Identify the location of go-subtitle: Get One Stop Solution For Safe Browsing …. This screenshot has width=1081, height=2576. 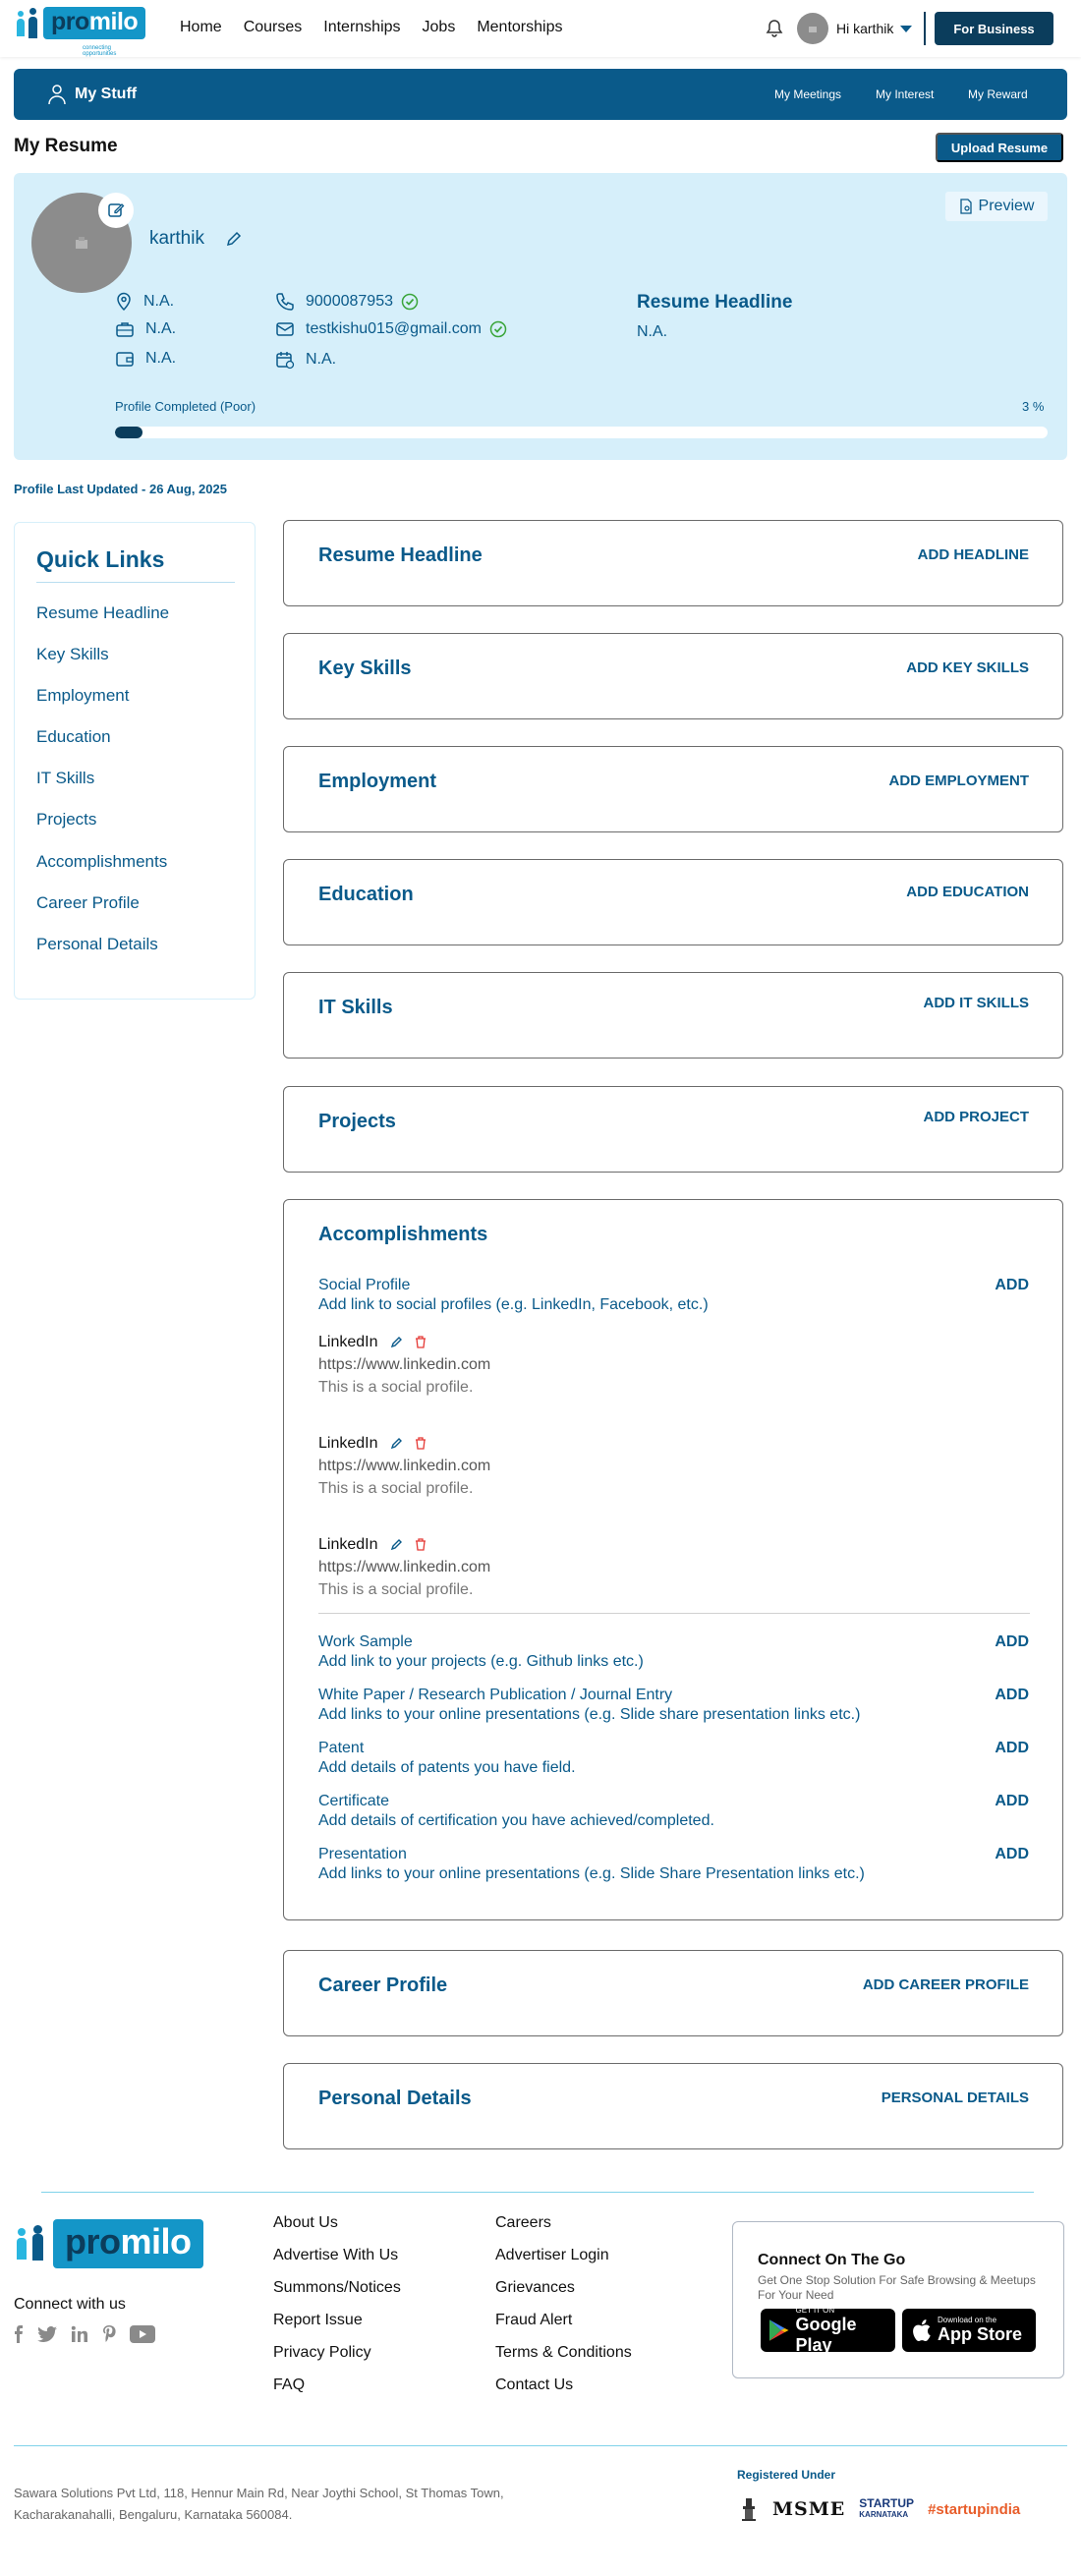
(897, 2287).